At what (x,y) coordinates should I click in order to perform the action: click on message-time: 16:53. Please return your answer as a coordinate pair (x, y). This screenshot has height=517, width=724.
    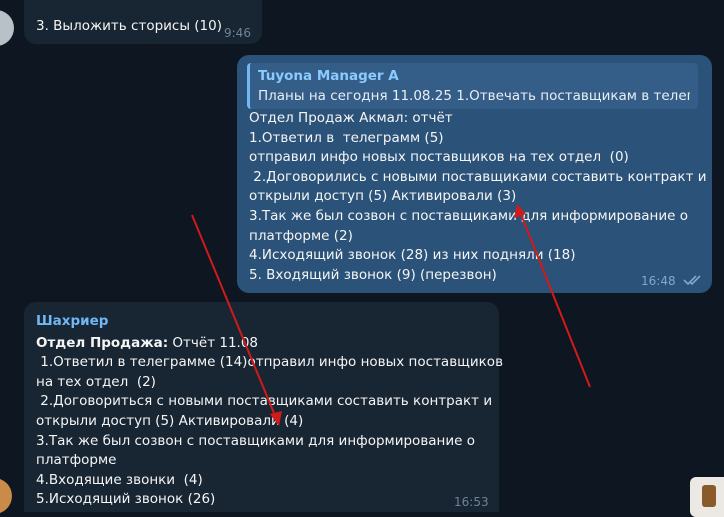
    Looking at the image, I should click on (471, 502).